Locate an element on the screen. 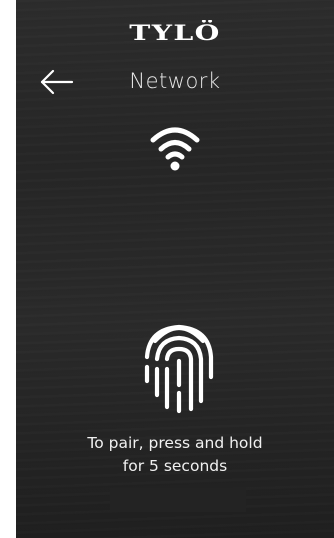  instruction-line-1: To pair, press and hold is located at coordinates (175, 443).